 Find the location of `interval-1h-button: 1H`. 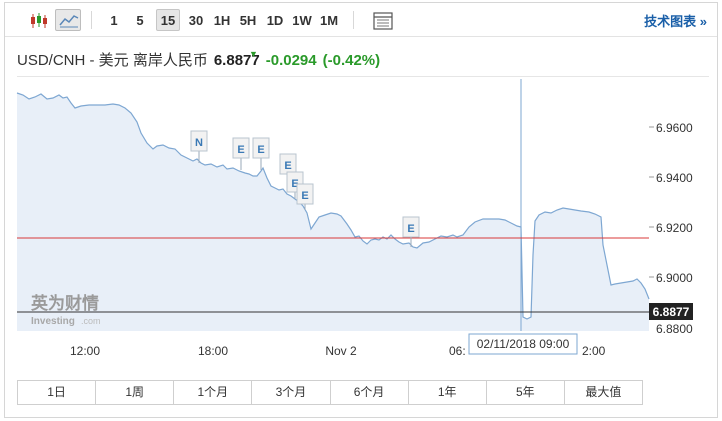

interval-1h-button: 1H is located at coordinates (222, 20).